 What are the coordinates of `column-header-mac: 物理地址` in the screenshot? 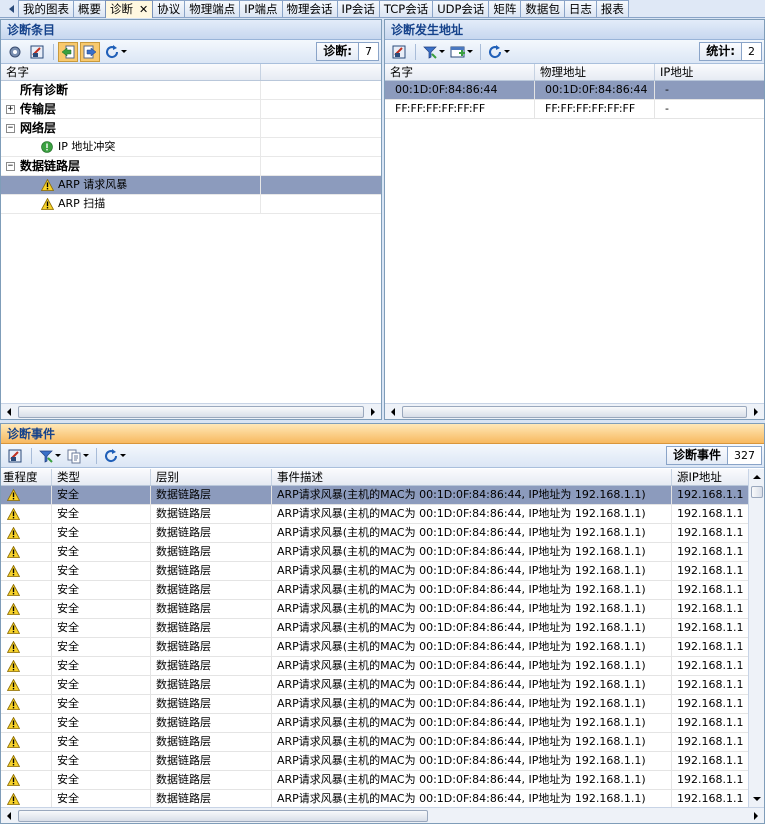 It's located at (595, 72).